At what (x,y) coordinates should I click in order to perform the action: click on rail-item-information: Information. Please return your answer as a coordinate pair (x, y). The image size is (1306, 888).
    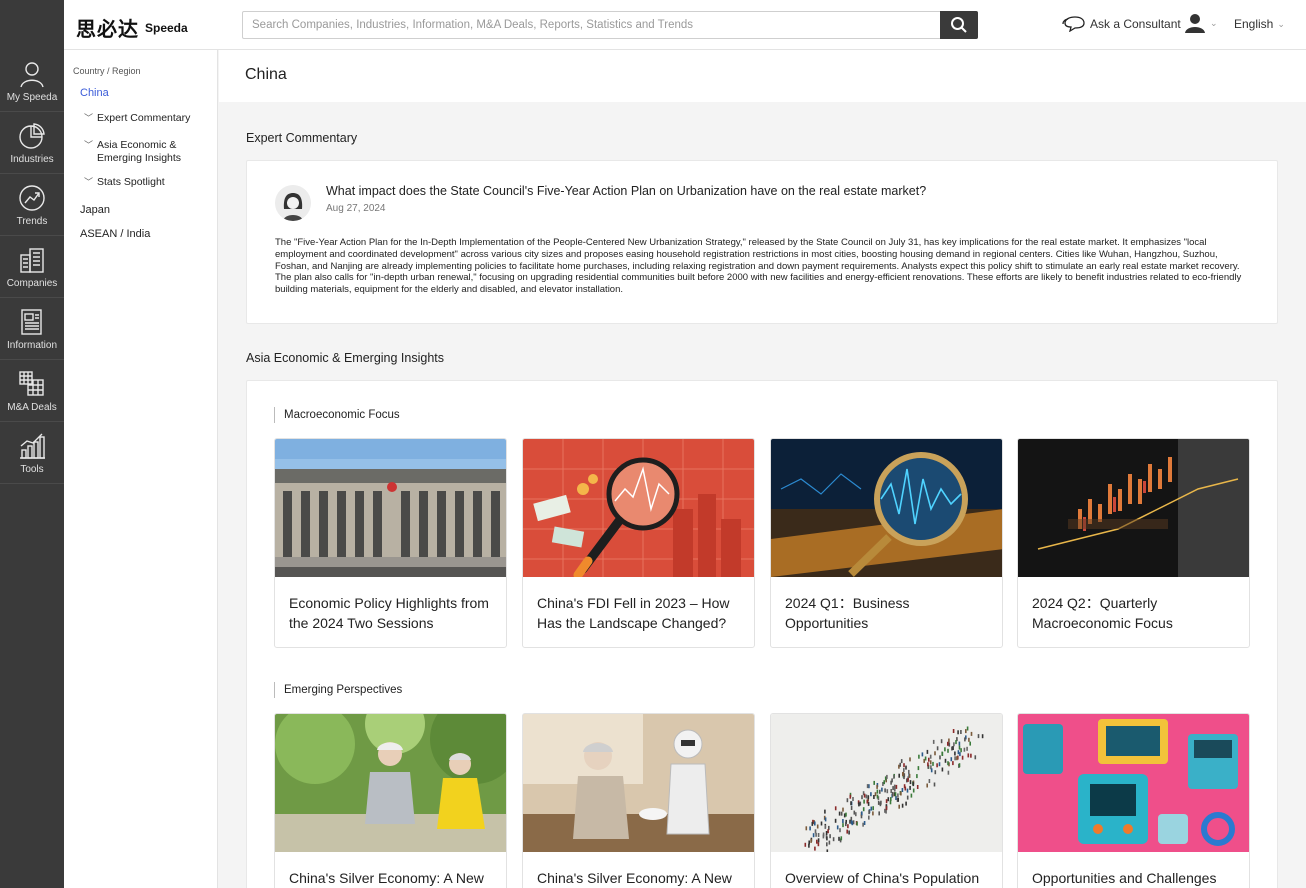
    Looking at the image, I should click on (32, 329).